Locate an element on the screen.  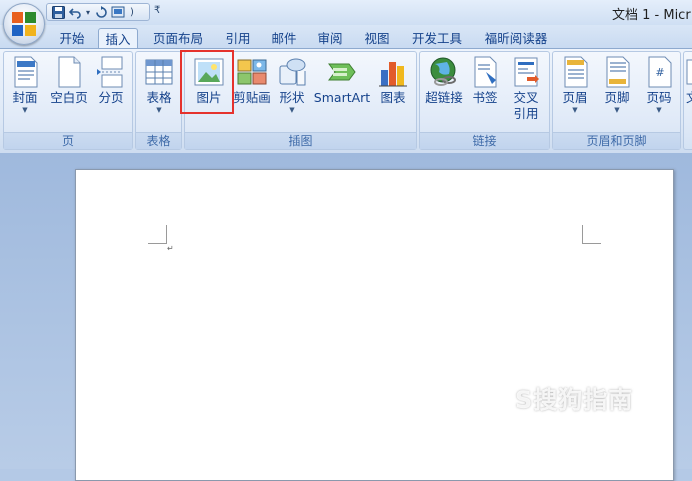
group-table: 表格 ▼ 表格 is located at coordinates (158, 100).